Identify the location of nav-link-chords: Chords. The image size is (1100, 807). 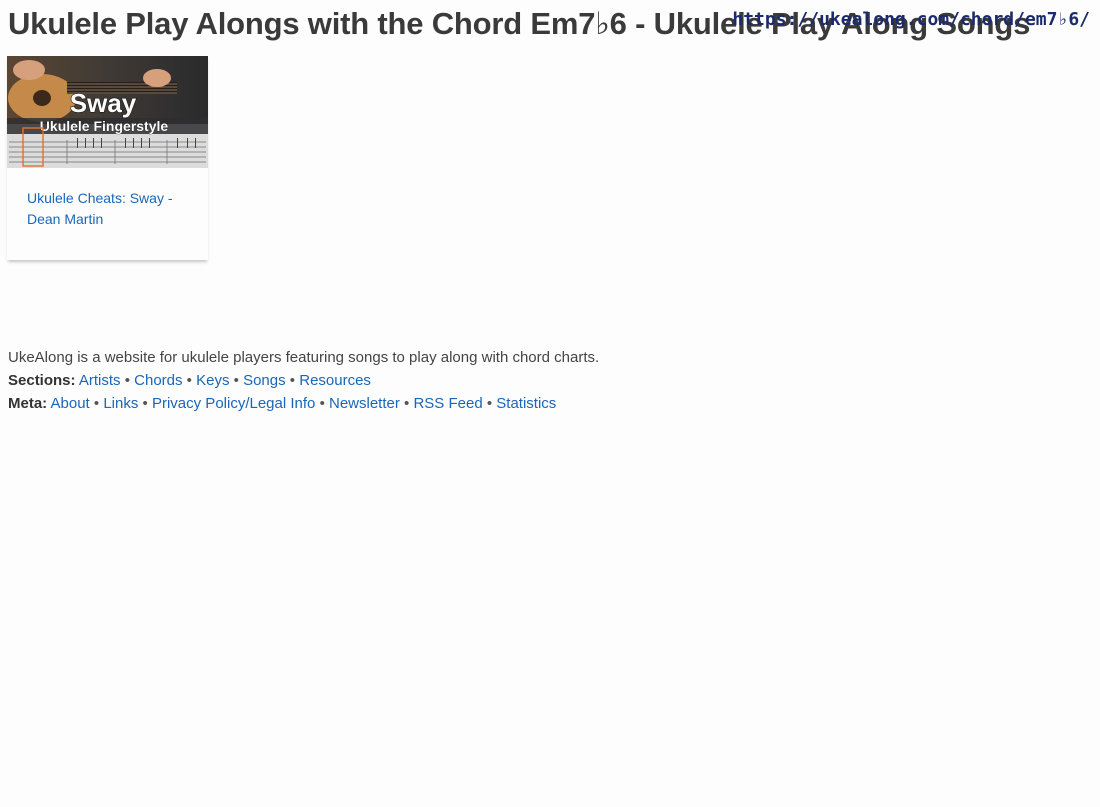
(158, 380).